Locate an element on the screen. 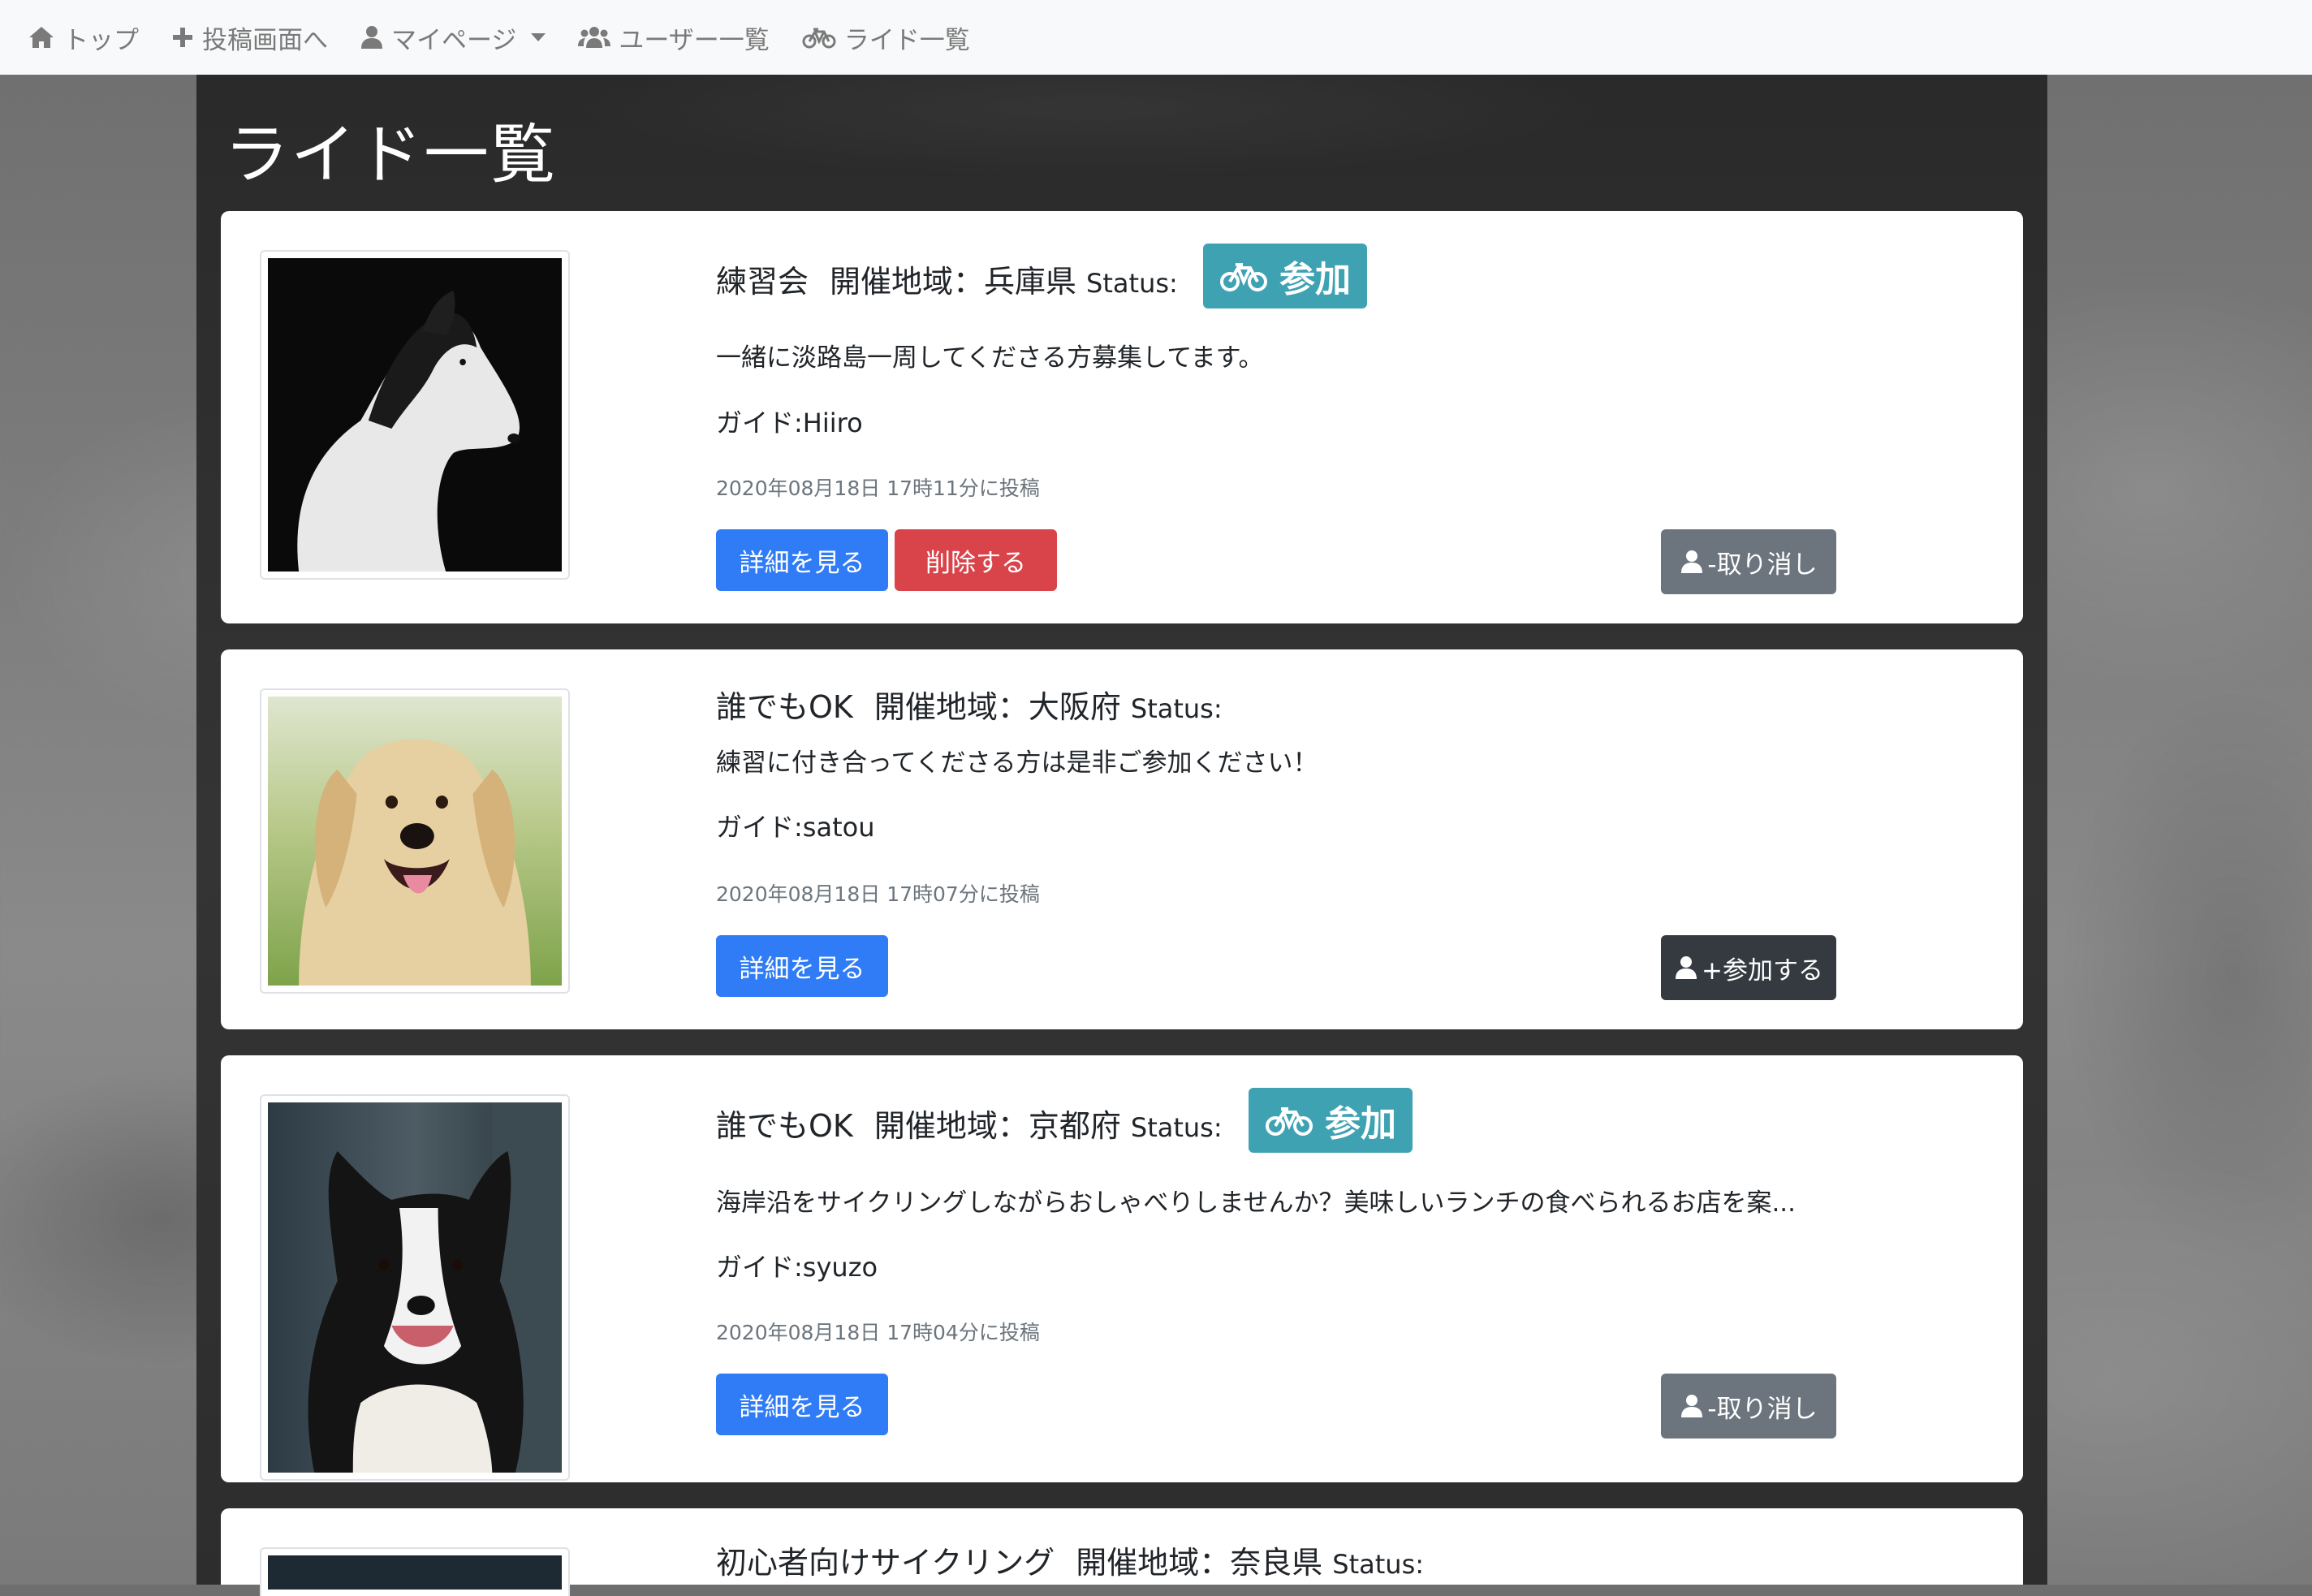 The image size is (2312, 1596). golden-retriever-image is located at coordinates (415, 841).